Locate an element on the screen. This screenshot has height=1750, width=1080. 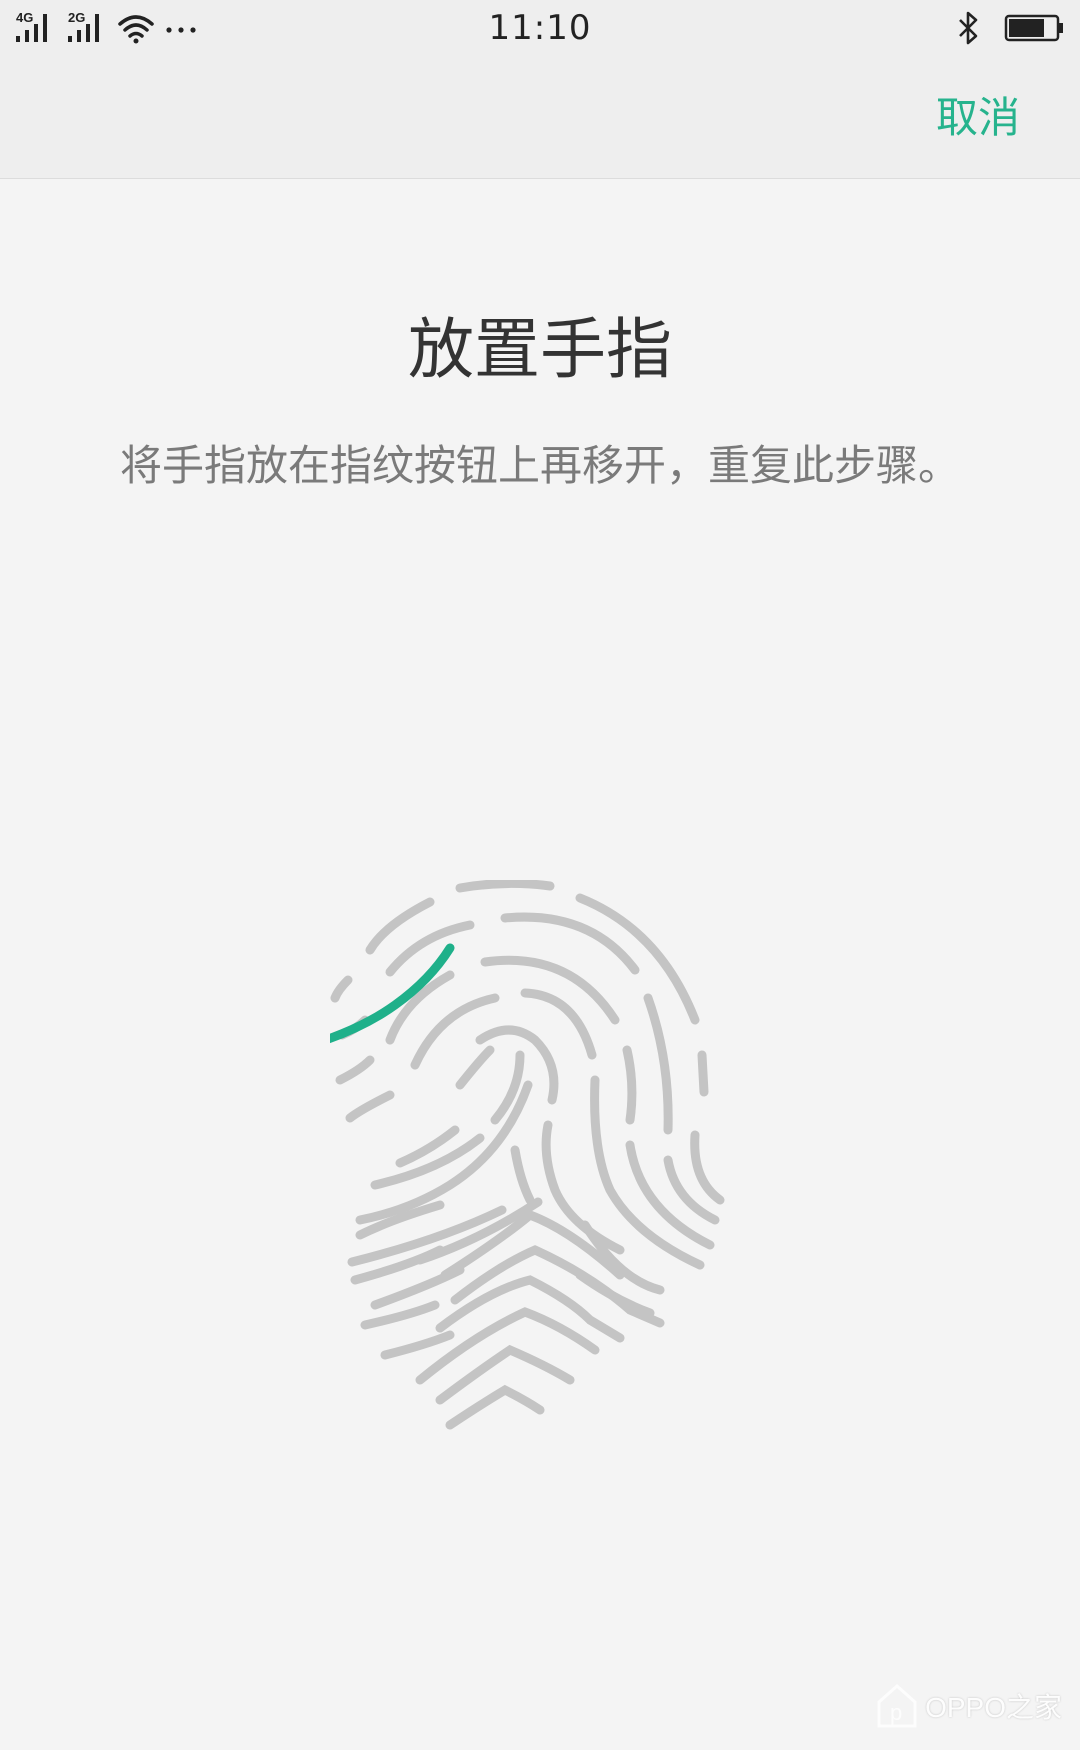
status-bar-right is located at coordinates (1011, 28).